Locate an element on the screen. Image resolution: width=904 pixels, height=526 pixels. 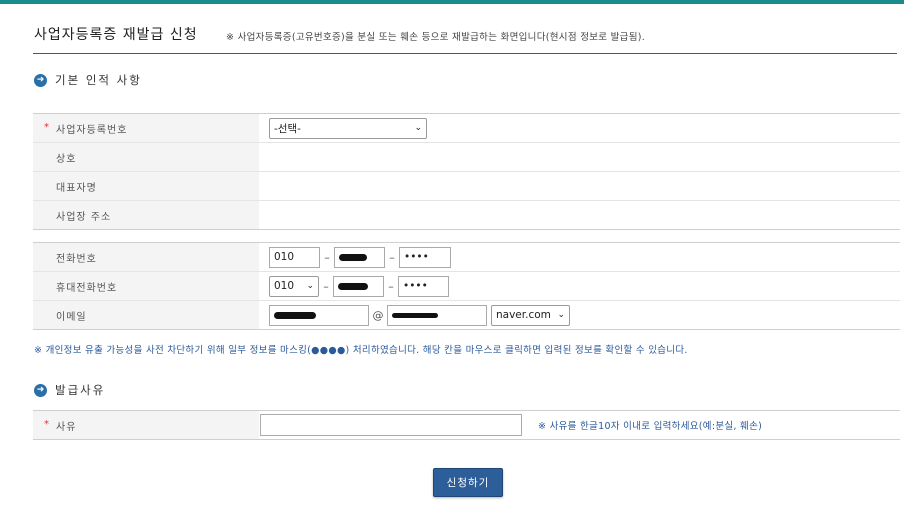
row-email: 이메일 @ naver.com ⌄ is located at coordinates (466, 315).